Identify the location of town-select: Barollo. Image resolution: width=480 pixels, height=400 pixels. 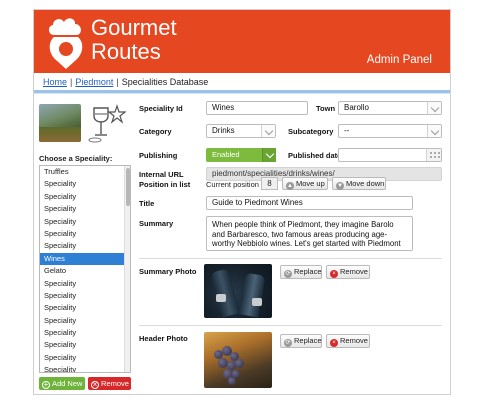
(390, 108).